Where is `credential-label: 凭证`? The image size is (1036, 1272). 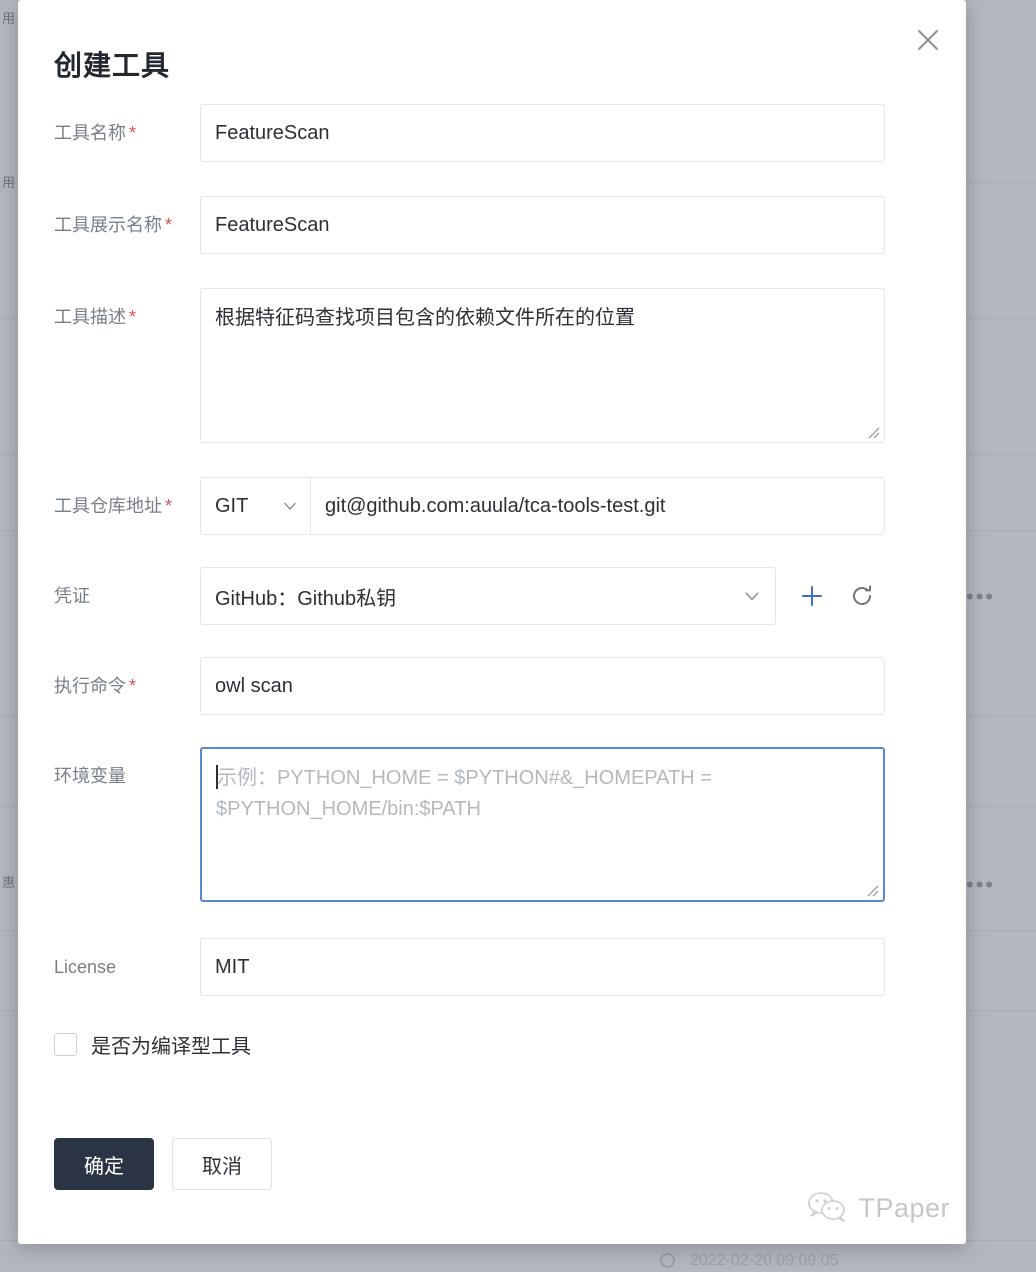 credential-label: 凭证 is located at coordinates (72, 596).